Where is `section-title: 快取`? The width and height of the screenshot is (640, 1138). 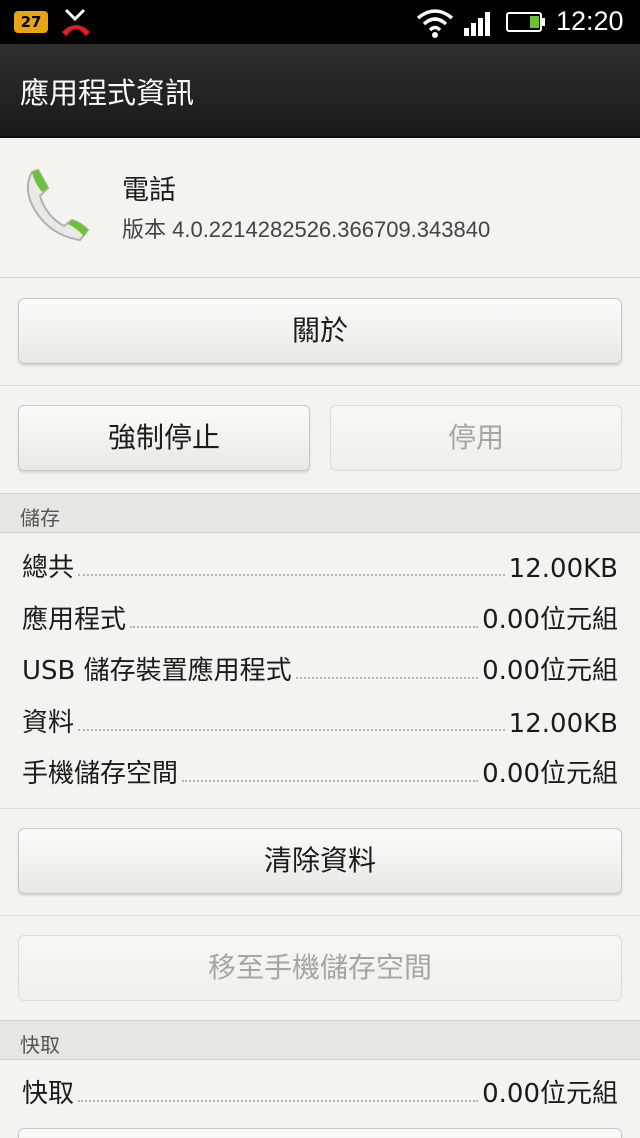
section-title: 快取 is located at coordinates (40, 1045).